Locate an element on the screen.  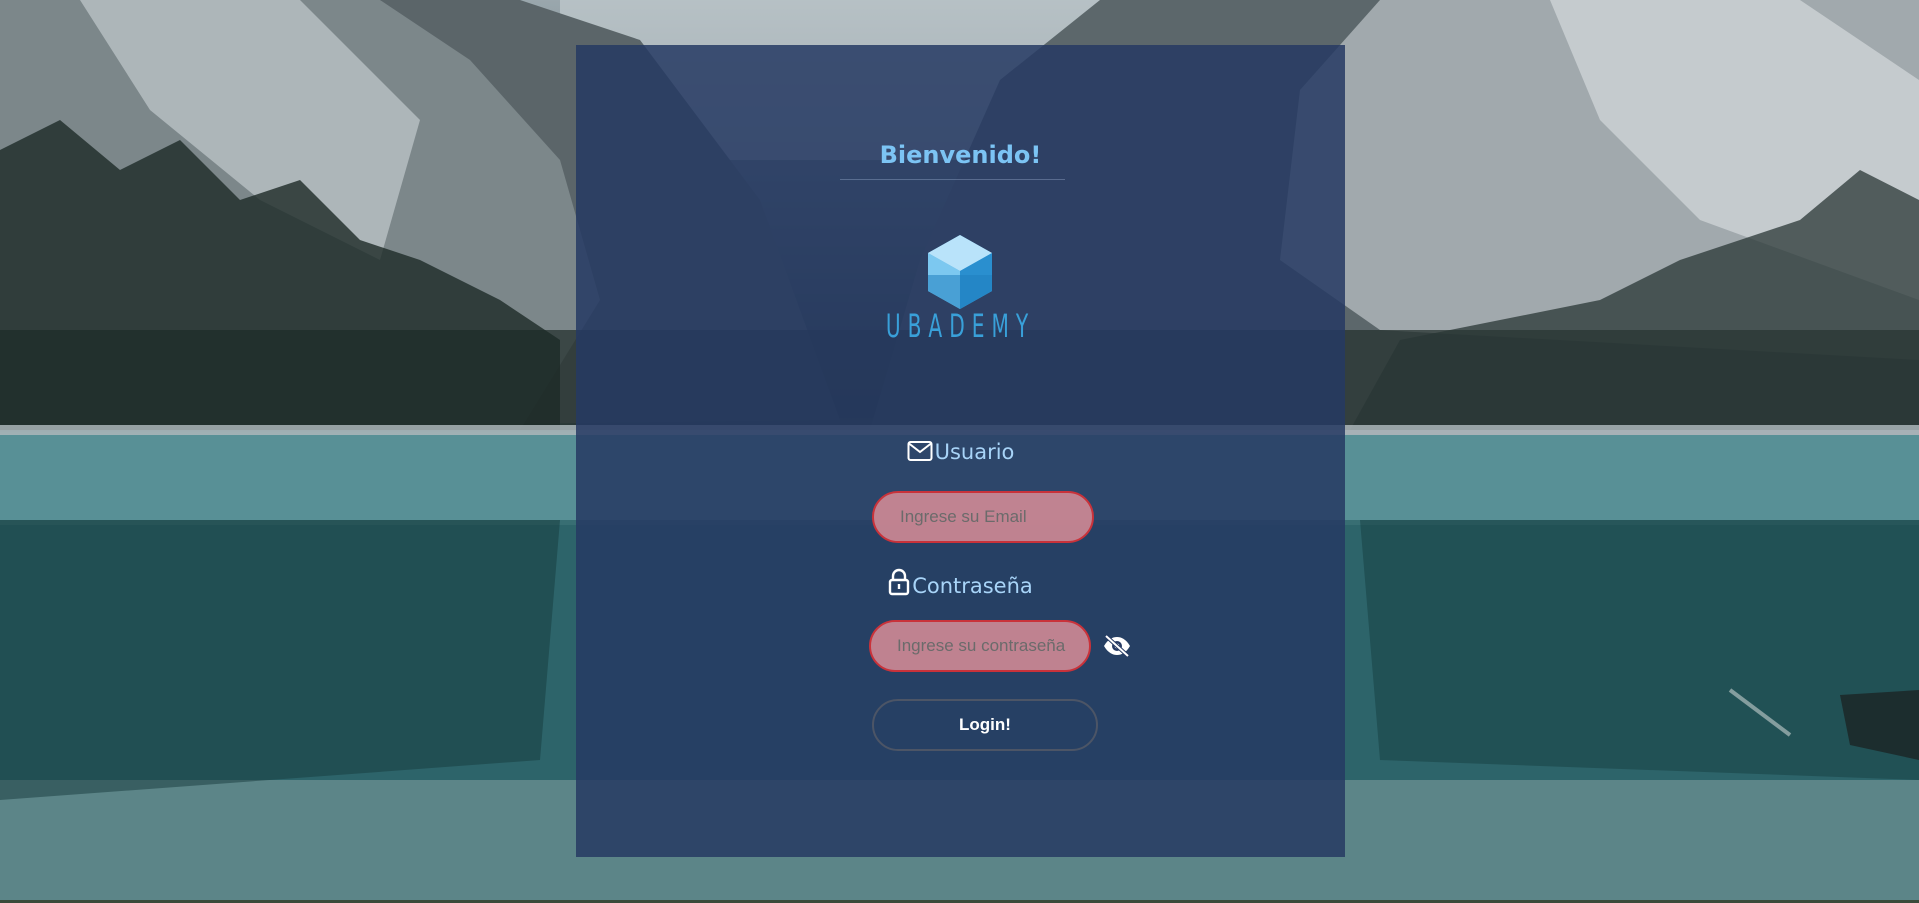
user-label-text: Usuario is located at coordinates (974, 452).